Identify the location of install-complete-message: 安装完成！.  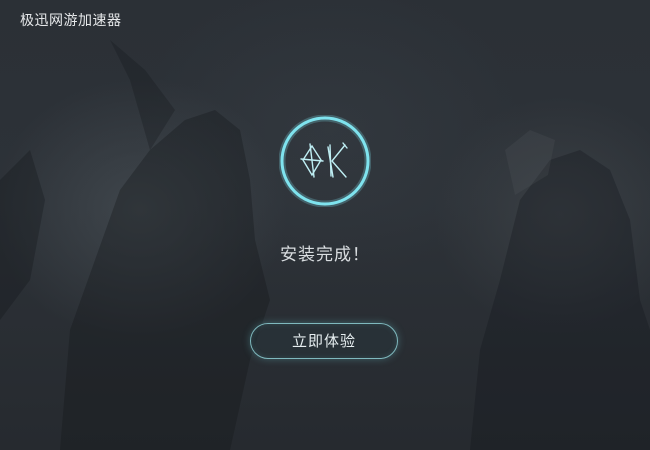
(325, 255).